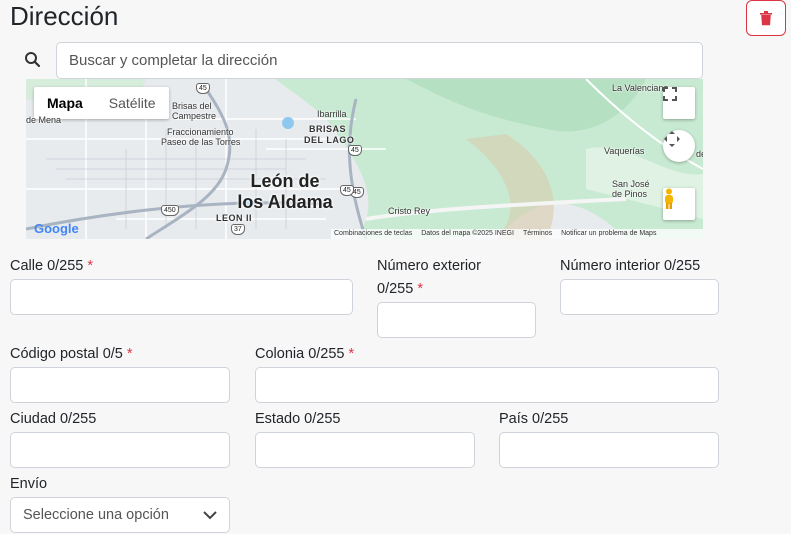 This screenshot has width=791, height=534. What do you see at coordinates (669, 198) in the screenshot?
I see `pegman-icon` at bounding box center [669, 198].